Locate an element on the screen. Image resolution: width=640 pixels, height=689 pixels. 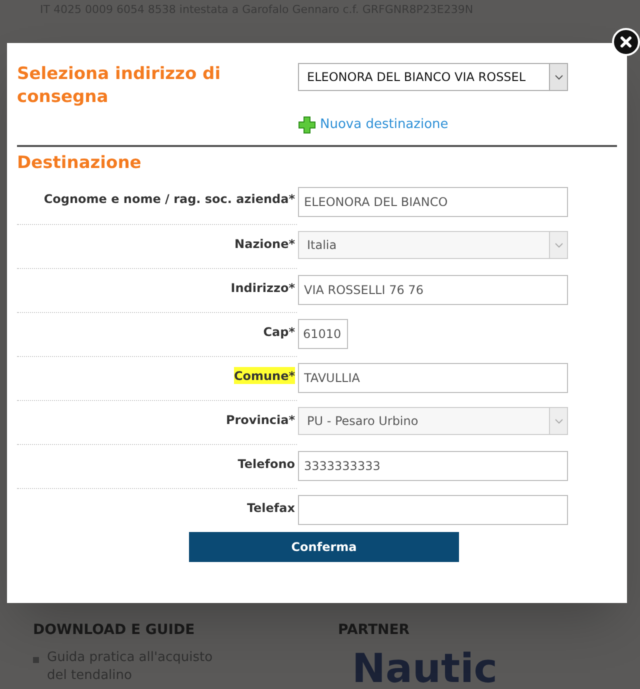
field-label: Cap* is located at coordinates (279, 332).